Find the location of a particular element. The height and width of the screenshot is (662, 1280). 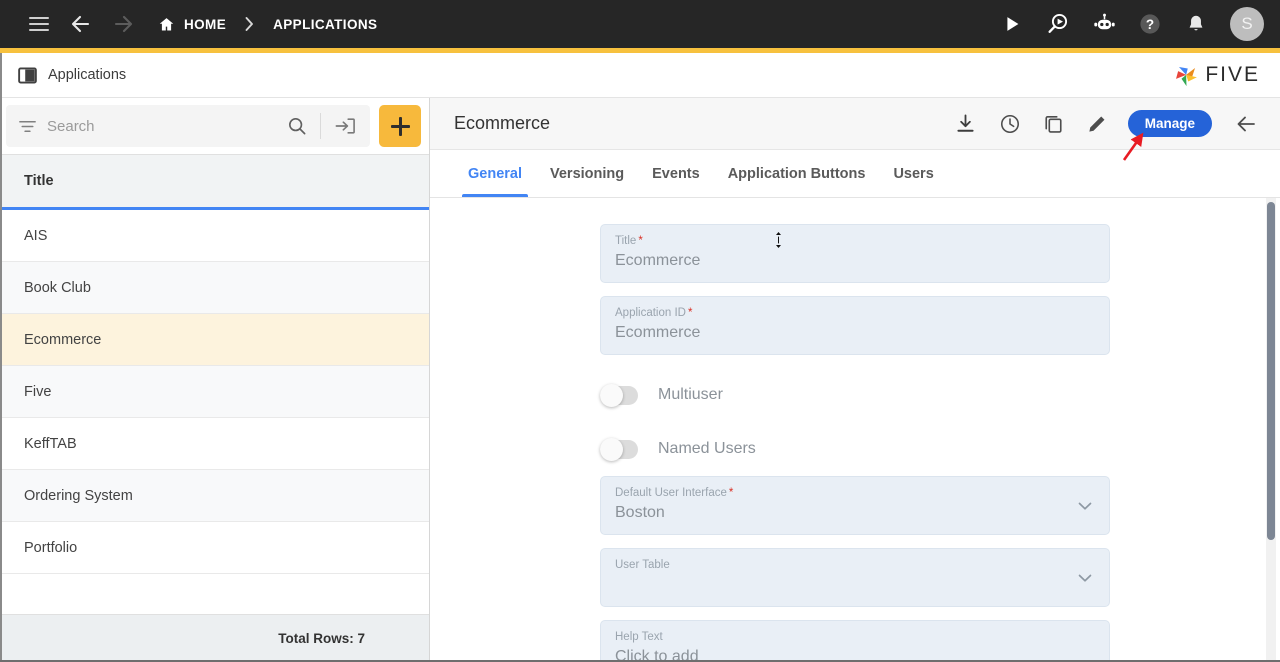

title-field: Title * Ecommerce is located at coordinates (855, 253).